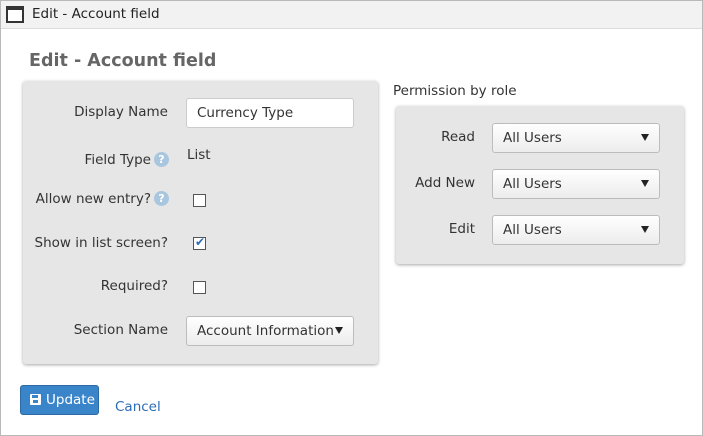  Describe the element at coordinates (121, 112) in the screenshot. I see `display-name-label: Display Name` at that location.